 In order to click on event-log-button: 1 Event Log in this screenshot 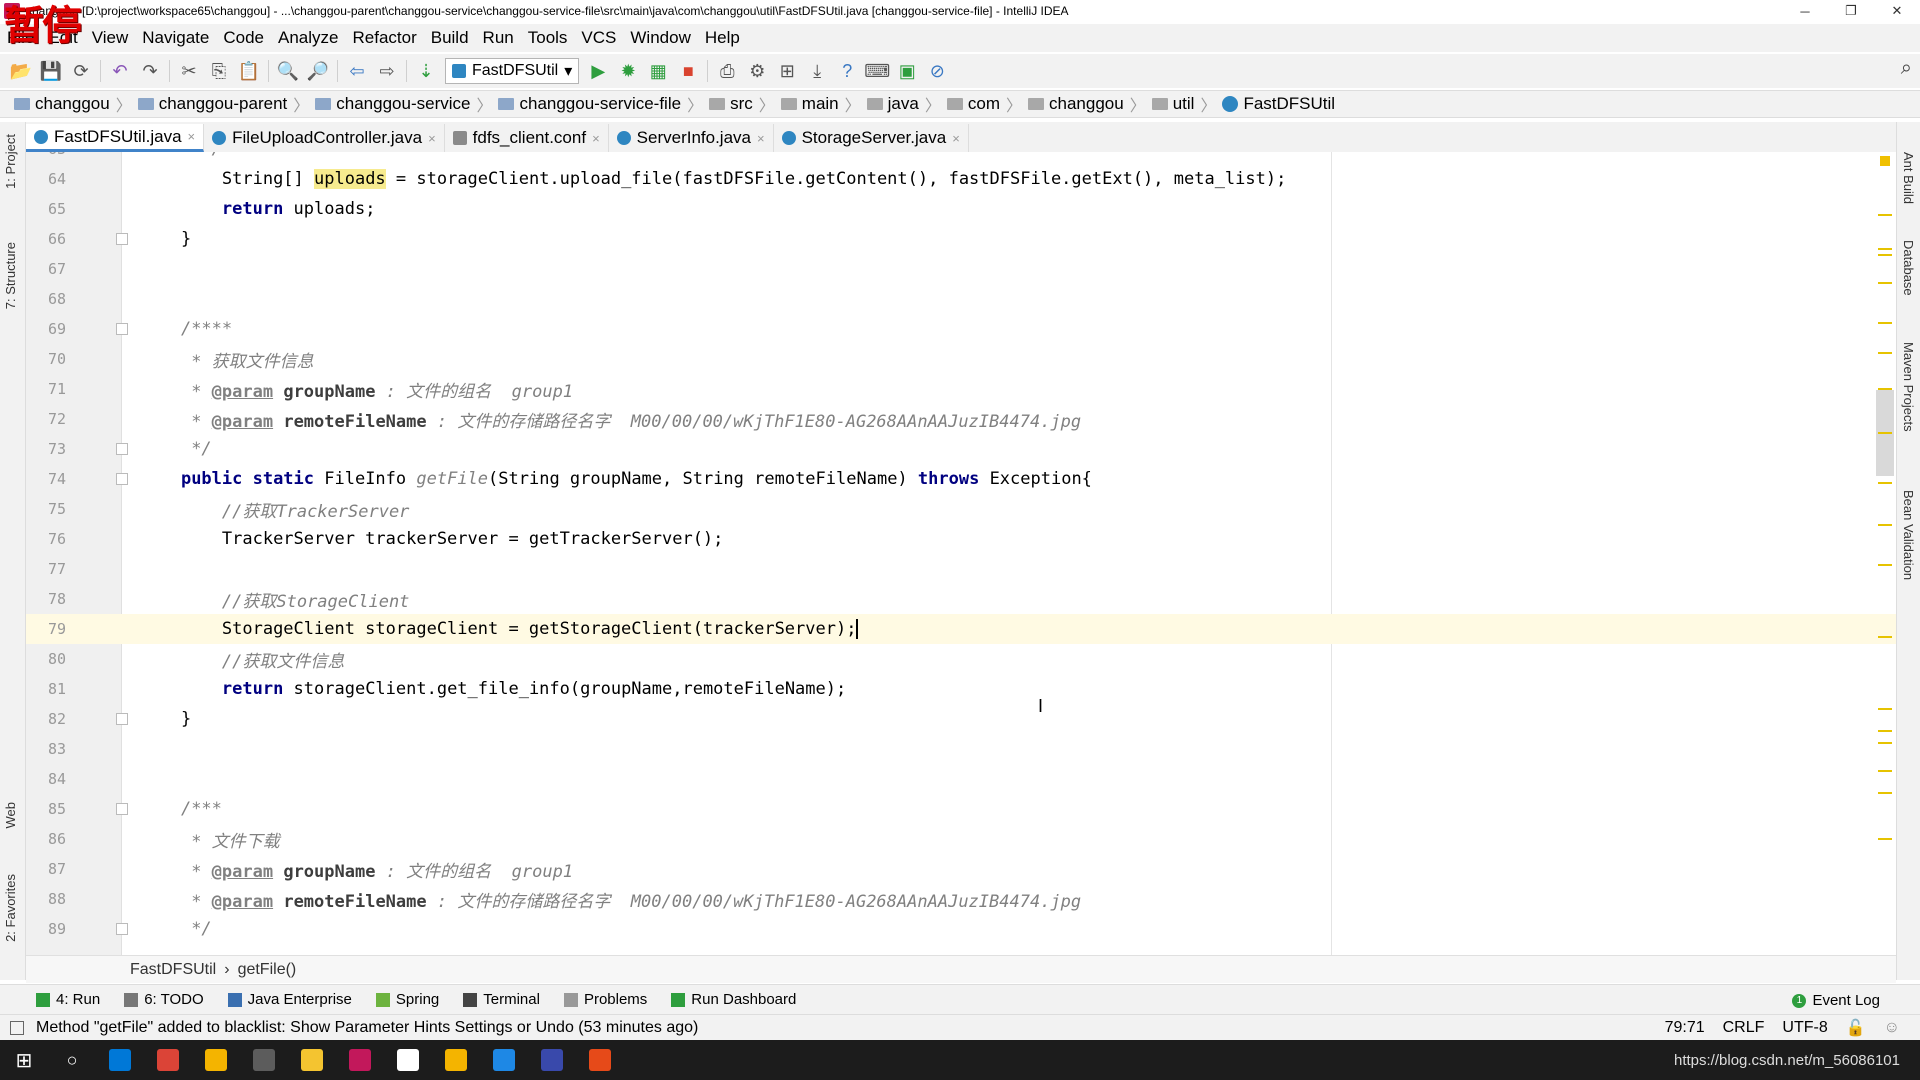, I will do `click(1836, 1000)`.